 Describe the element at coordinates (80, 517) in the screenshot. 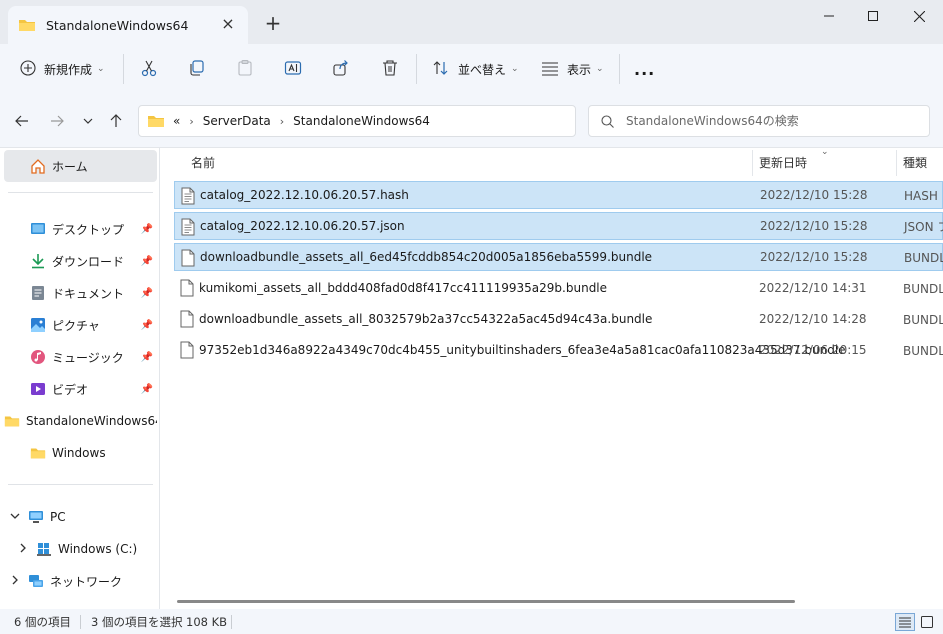

I see `sidebar-item-pc: PC` at that location.